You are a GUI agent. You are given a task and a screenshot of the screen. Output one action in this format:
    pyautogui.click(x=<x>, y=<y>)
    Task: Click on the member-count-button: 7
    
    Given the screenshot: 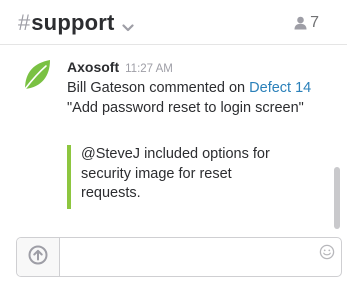 What is the action you would take?
    pyautogui.click(x=306, y=23)
    